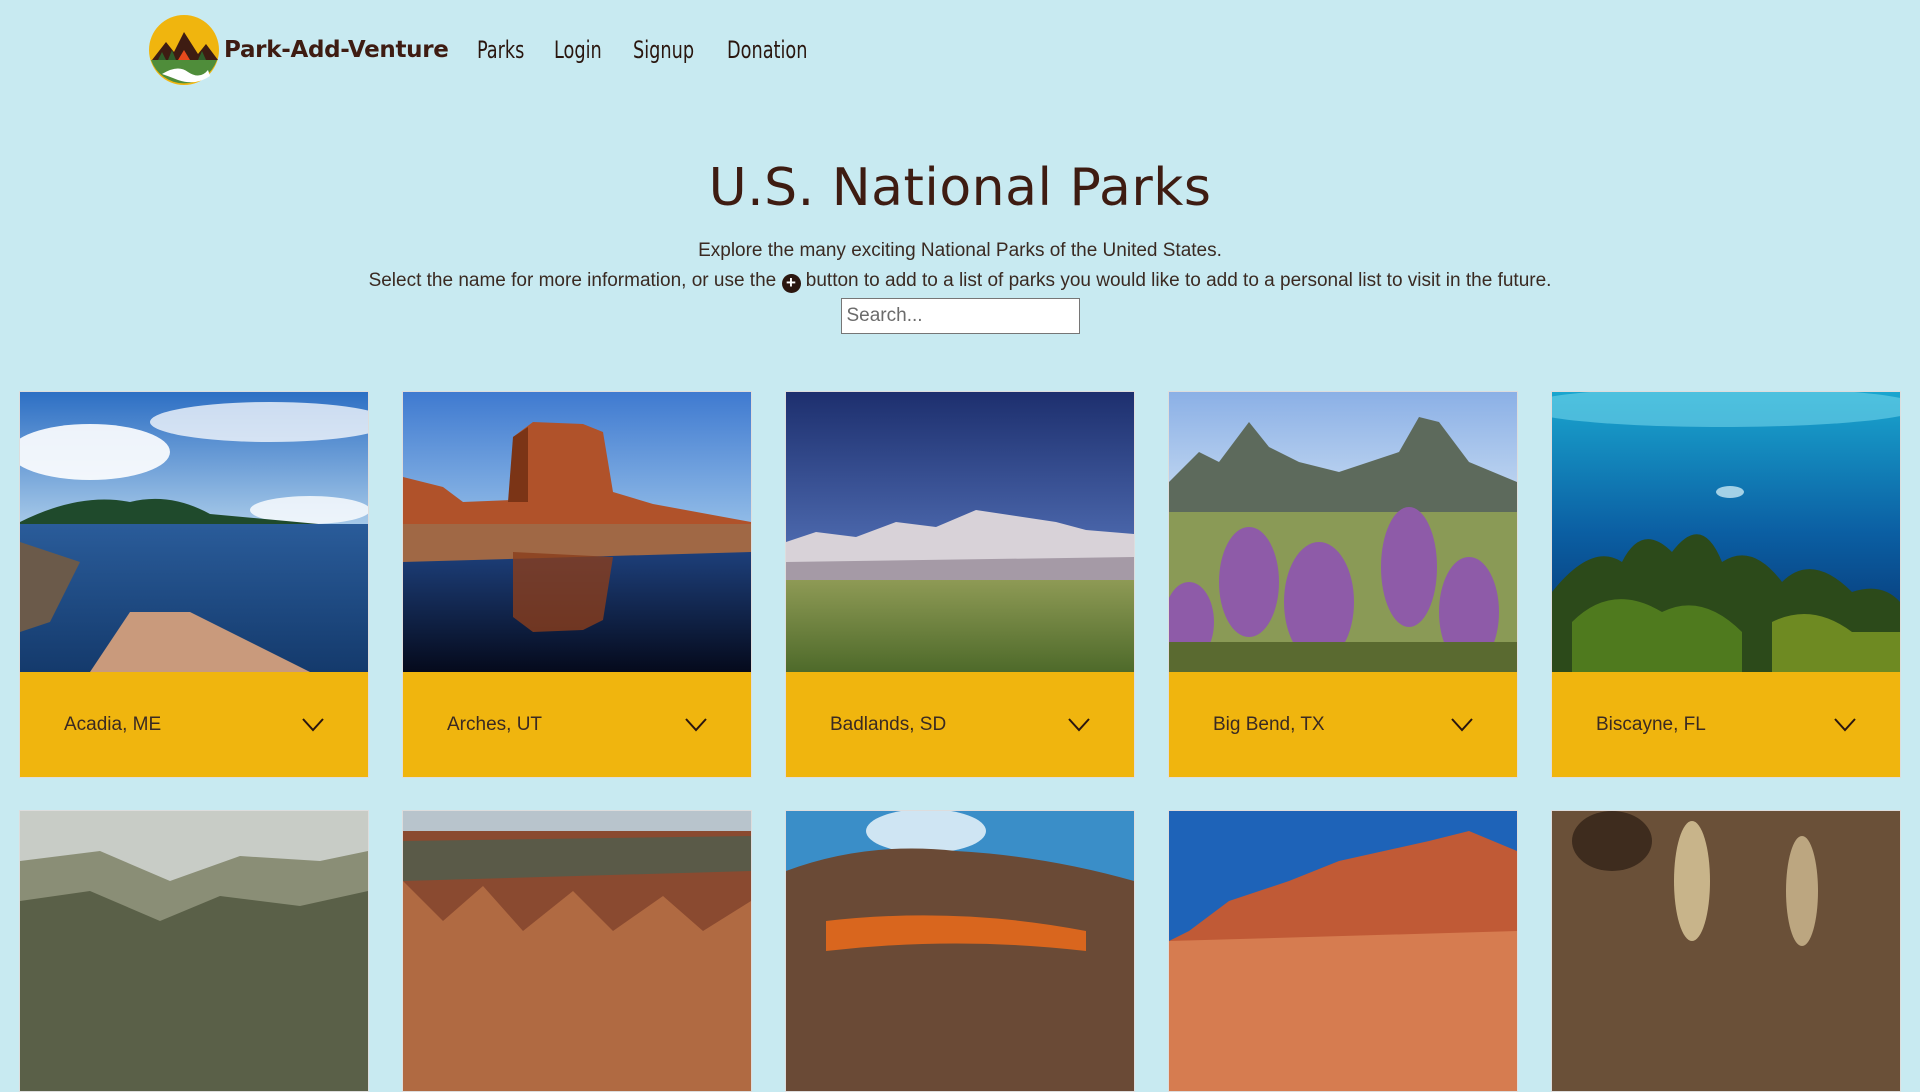  Describe the element at coordinates (663, 50) in the screenshot. I see `nav-link-signup: Signup` at that location.